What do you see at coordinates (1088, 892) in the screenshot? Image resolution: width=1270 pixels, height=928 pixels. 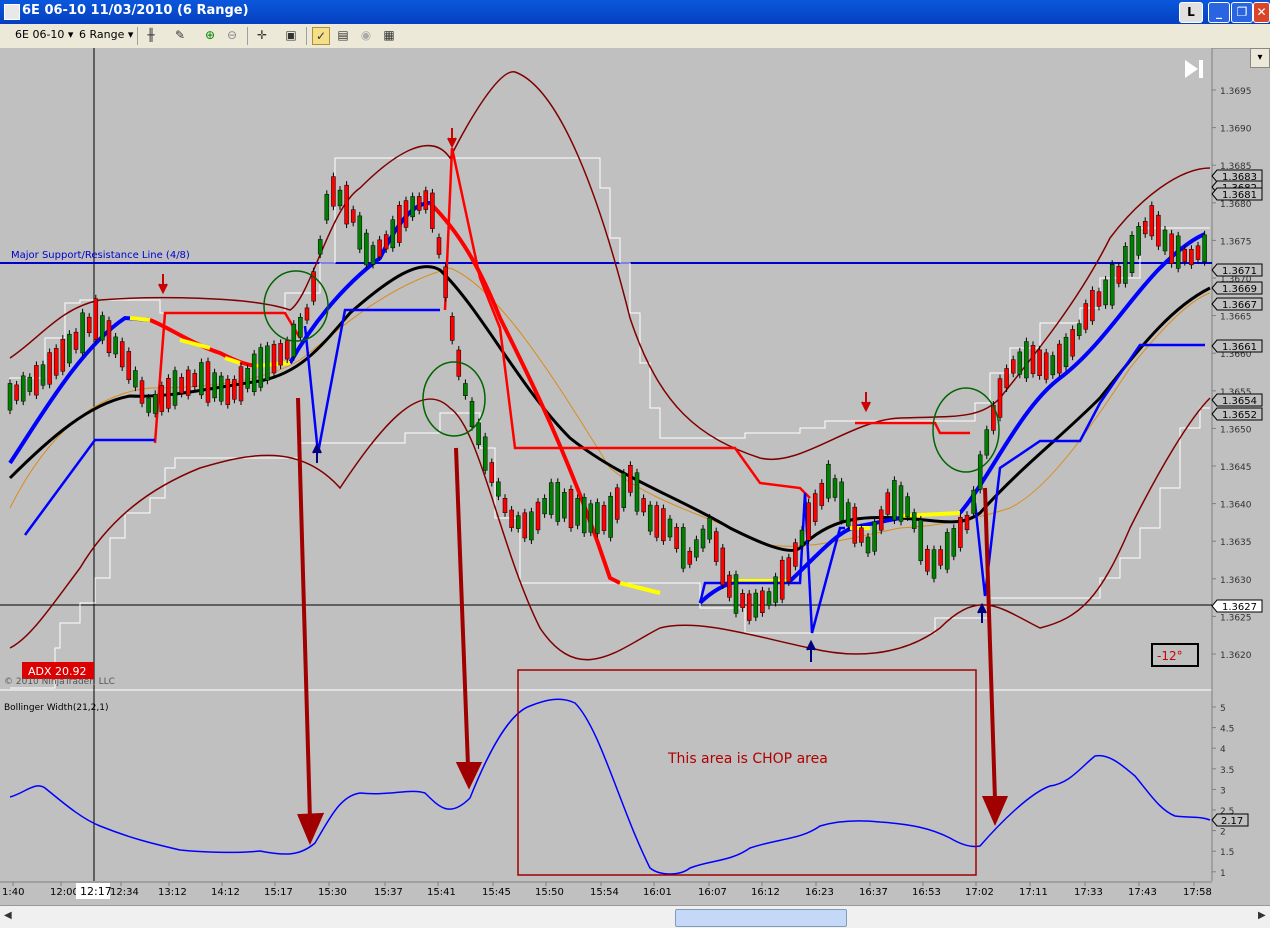 I see `time-tick-label: 17:33` at bounding box center [1088, 892].